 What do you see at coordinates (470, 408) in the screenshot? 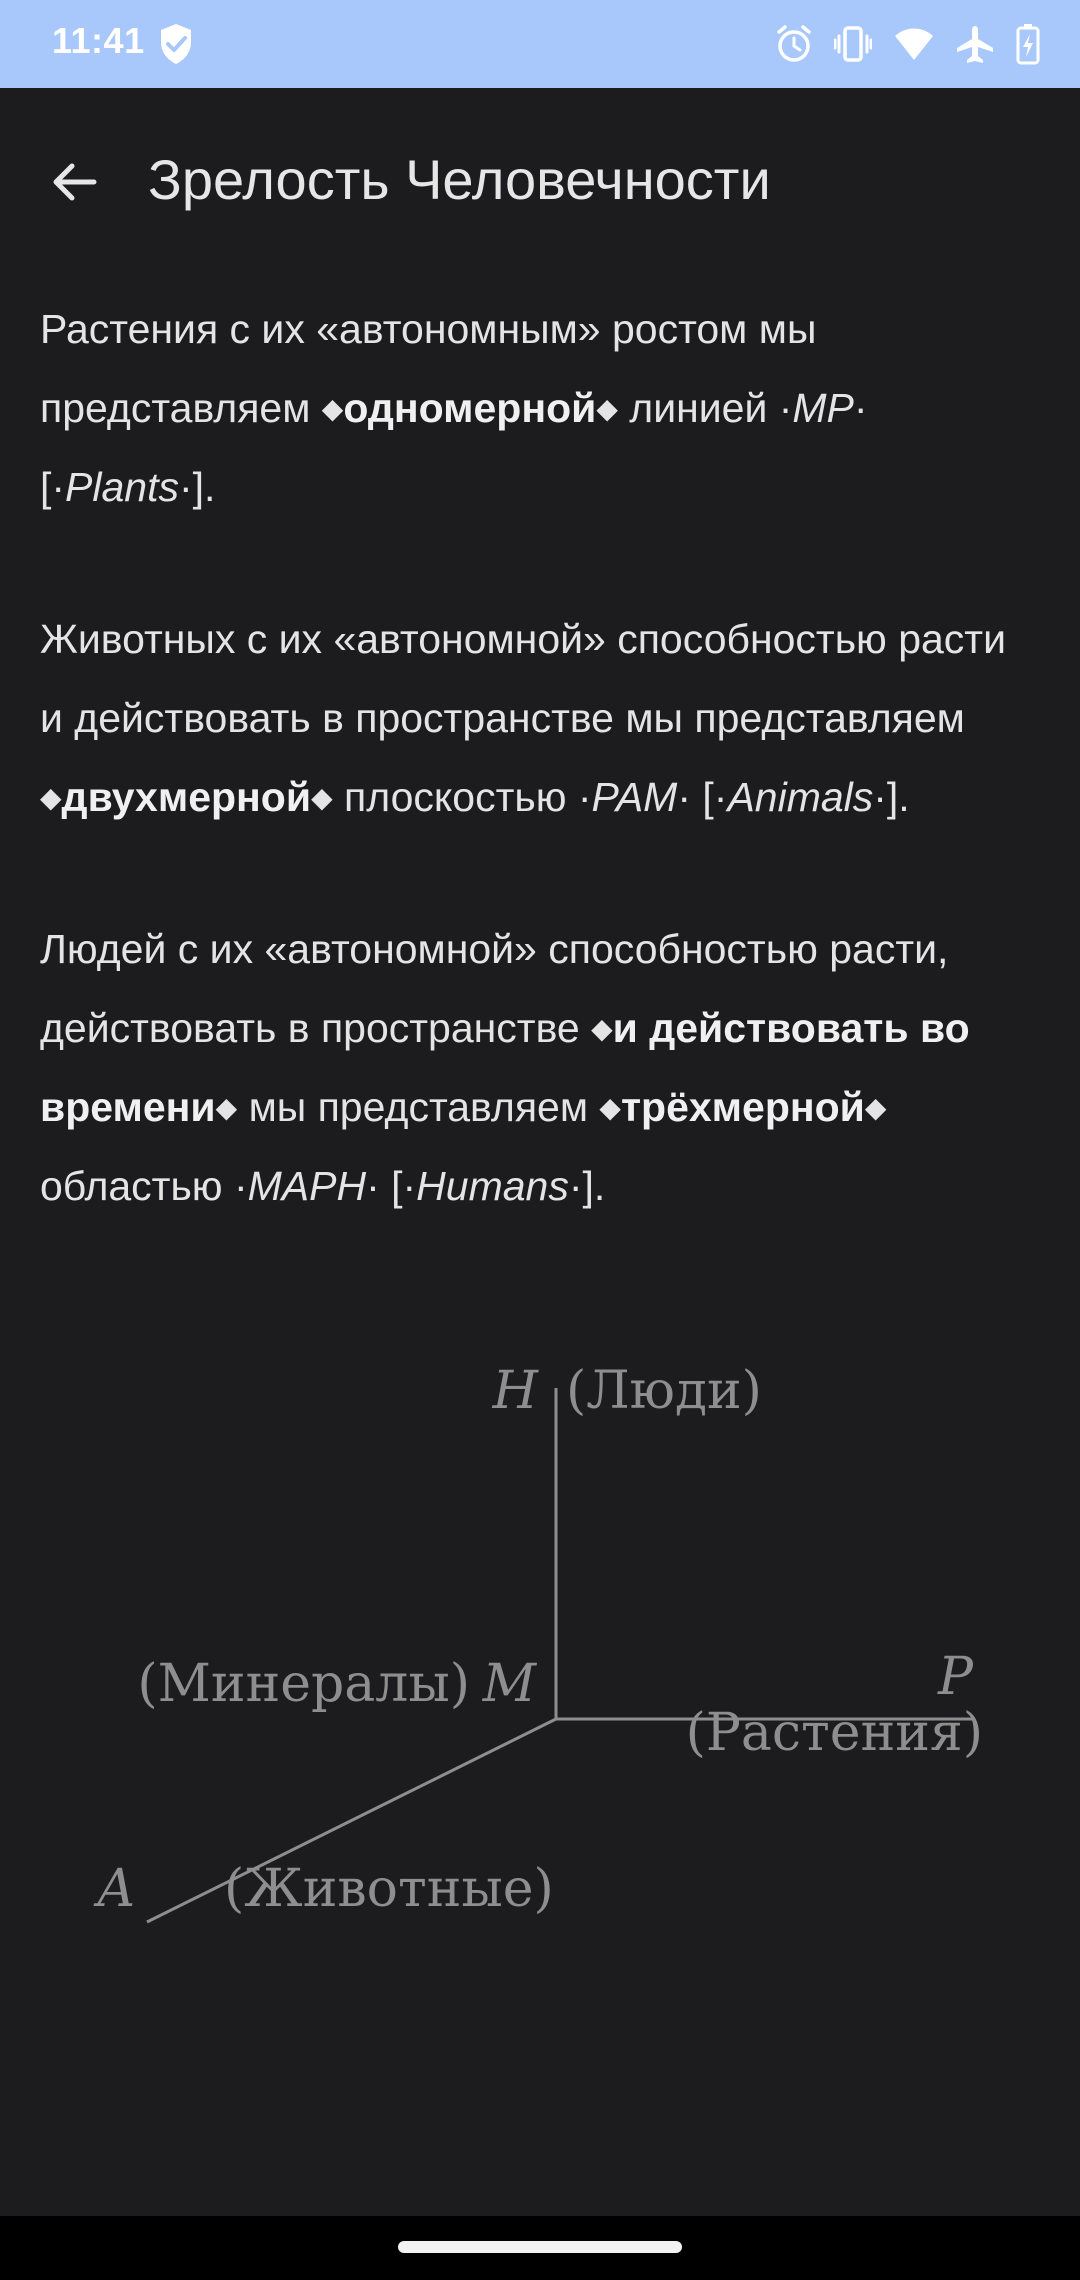
I see `bold-text: одномерной` at bounding box center [470, 408].